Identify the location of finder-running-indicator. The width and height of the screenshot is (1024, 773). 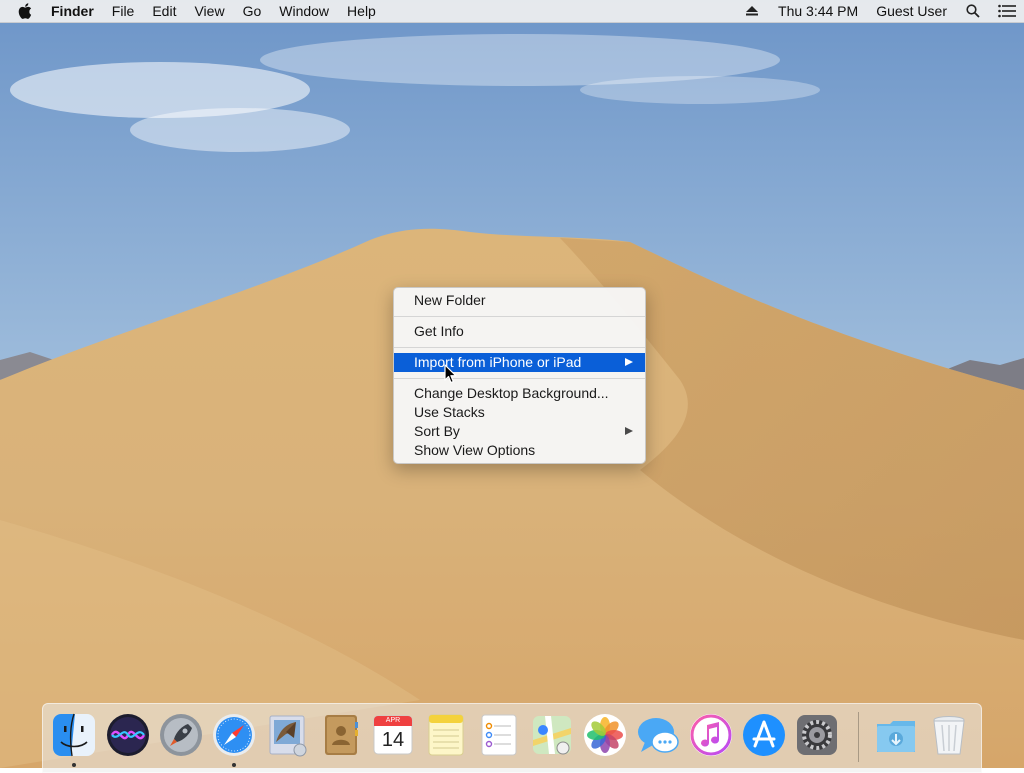
(74, 765).